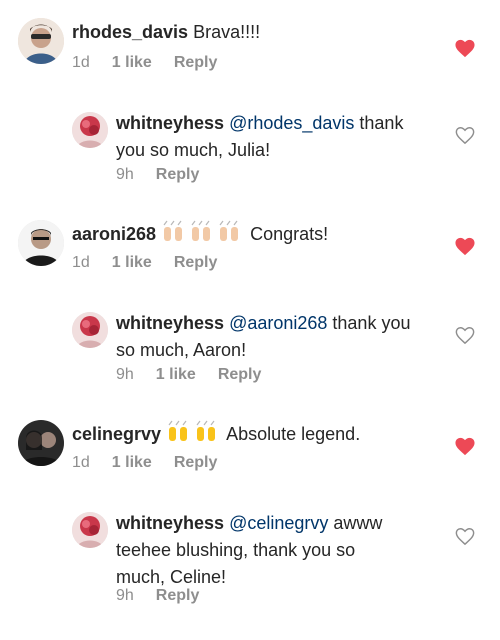  Describe the element at coordinates (369, 323) in the screenshot. I see `comment-body: thank you` at that location.